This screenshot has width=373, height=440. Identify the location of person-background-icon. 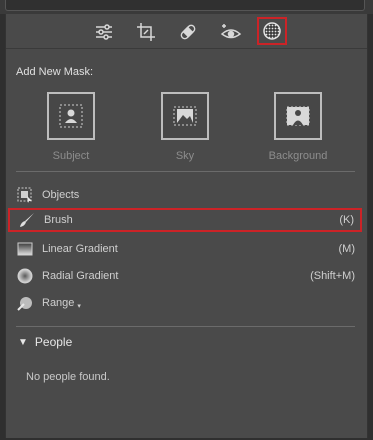
(298, 116).